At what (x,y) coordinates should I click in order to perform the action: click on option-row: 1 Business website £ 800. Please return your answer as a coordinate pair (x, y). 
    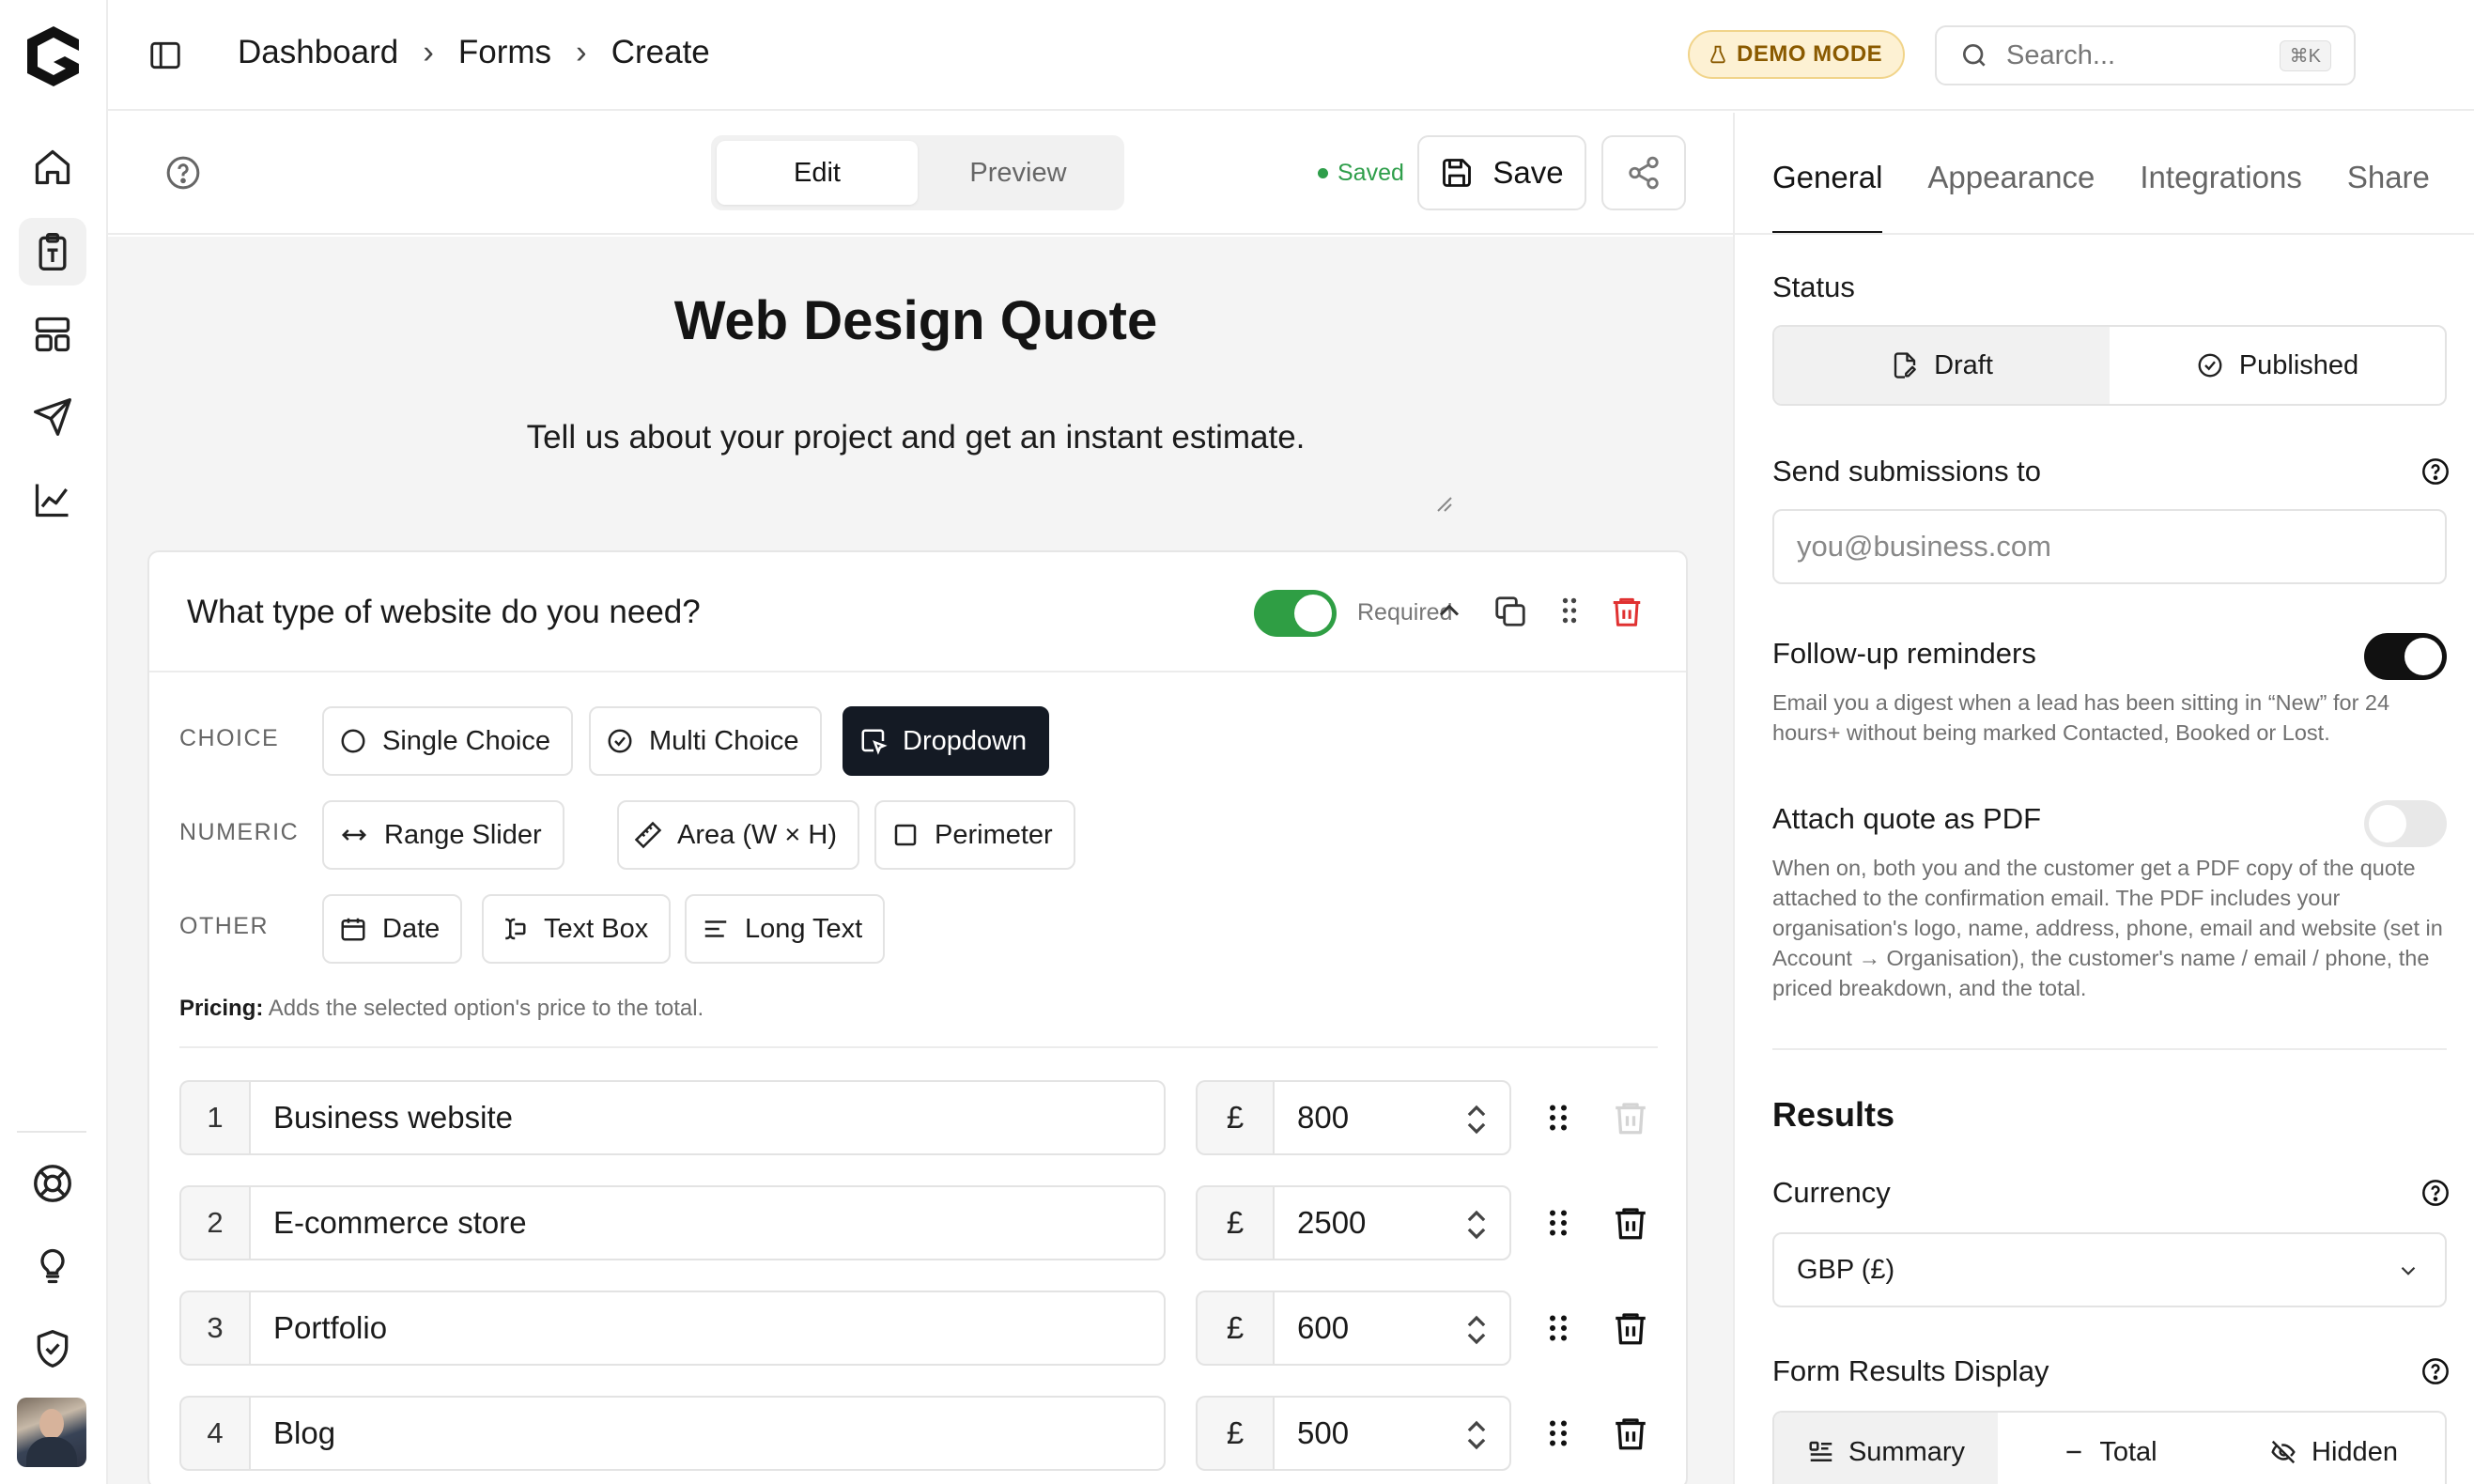
    Looking at the image, I should click on (918, 1117).